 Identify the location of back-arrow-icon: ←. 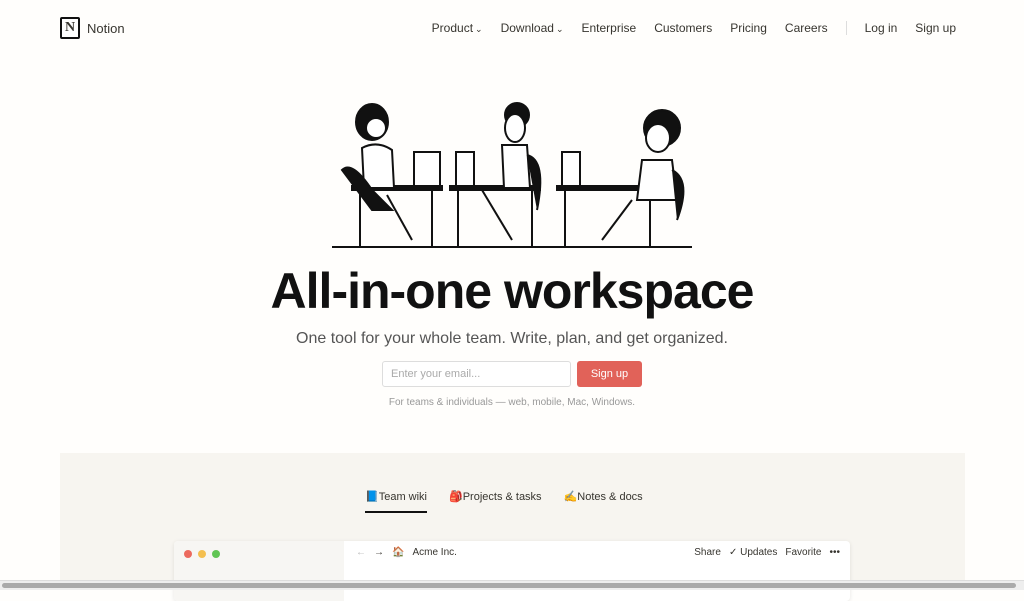
(361, 552).